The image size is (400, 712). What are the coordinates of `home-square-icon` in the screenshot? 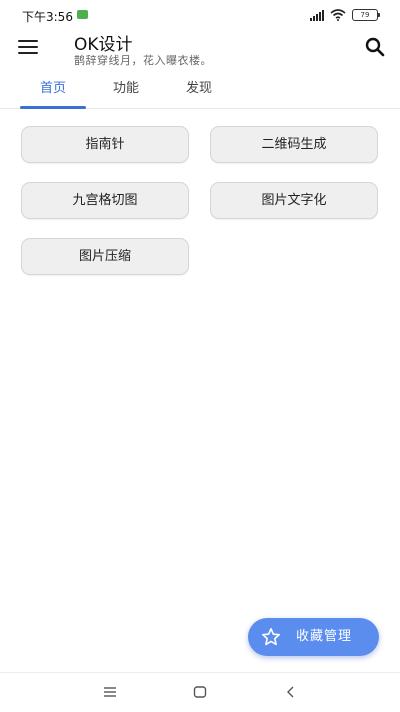 It's located at (200, 692).